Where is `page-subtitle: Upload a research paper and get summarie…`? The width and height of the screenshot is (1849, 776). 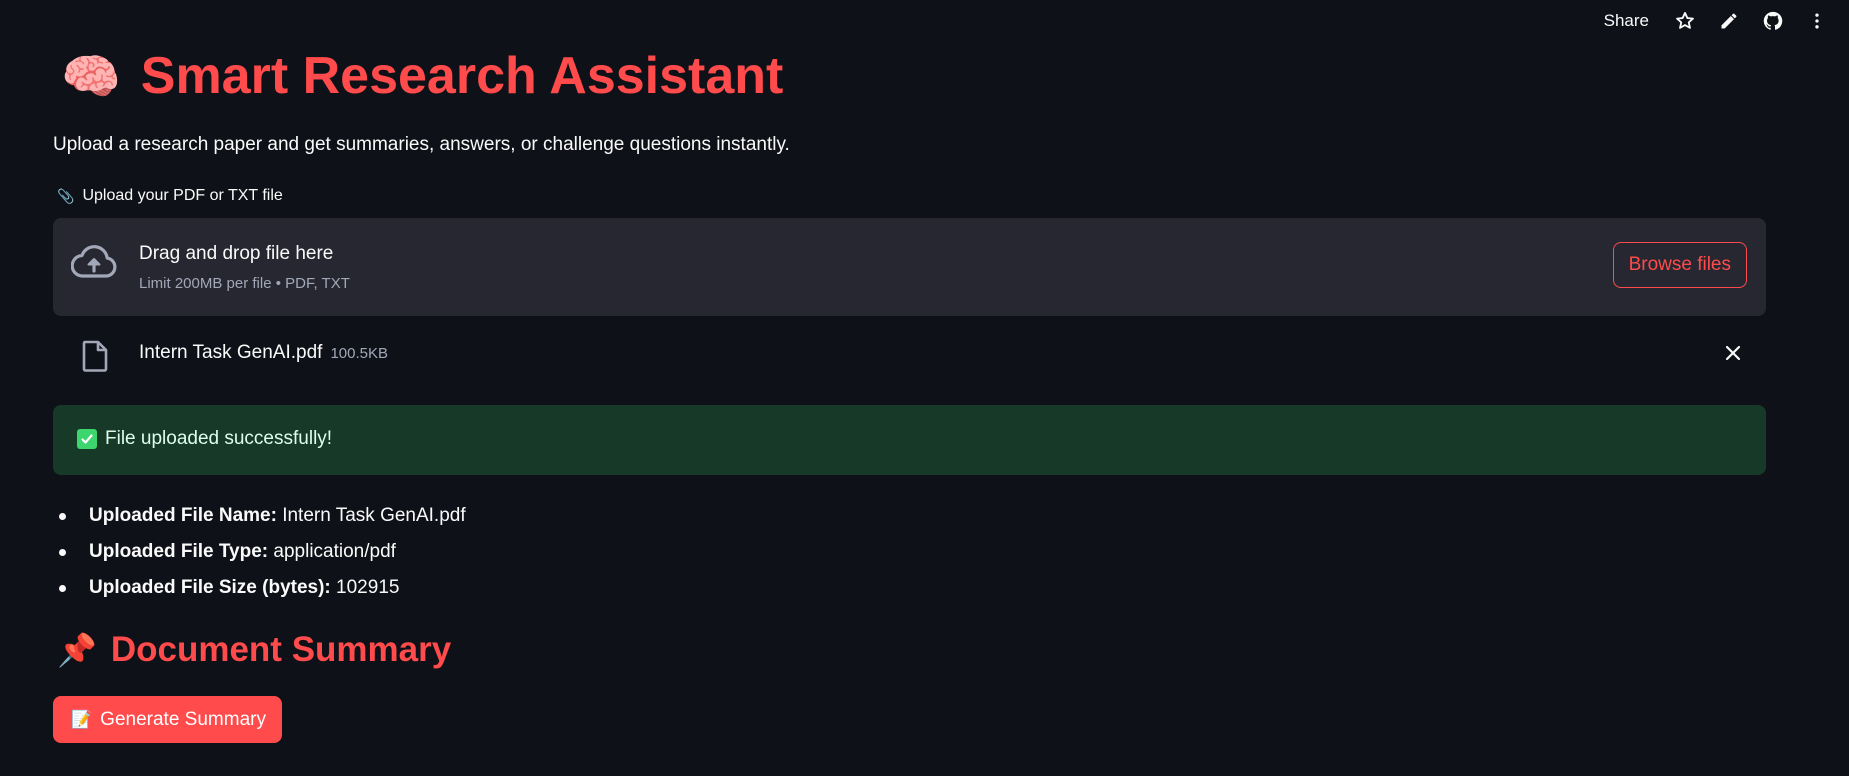
page-subtitle: Upload a research paper and get summarie… is located at coordinates (421, 144).